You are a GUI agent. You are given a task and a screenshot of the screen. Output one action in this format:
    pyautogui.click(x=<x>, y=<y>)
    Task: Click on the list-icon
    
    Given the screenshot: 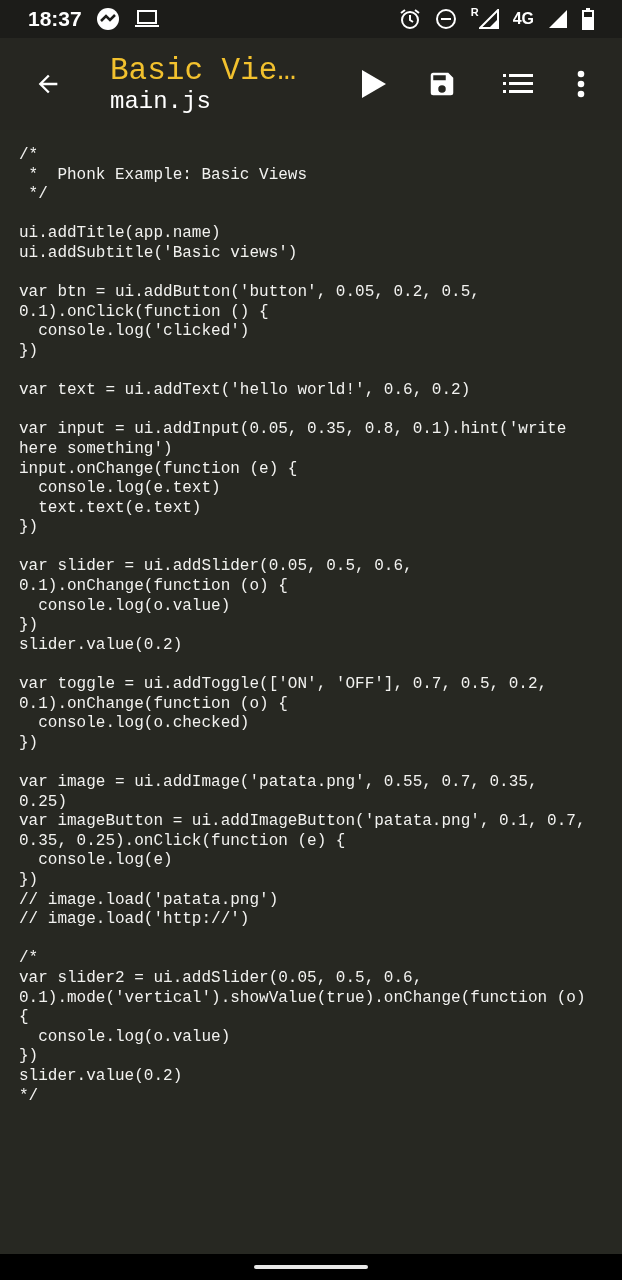 What is the action you would take?
    pyautogui.click(x=518, y=84)
    